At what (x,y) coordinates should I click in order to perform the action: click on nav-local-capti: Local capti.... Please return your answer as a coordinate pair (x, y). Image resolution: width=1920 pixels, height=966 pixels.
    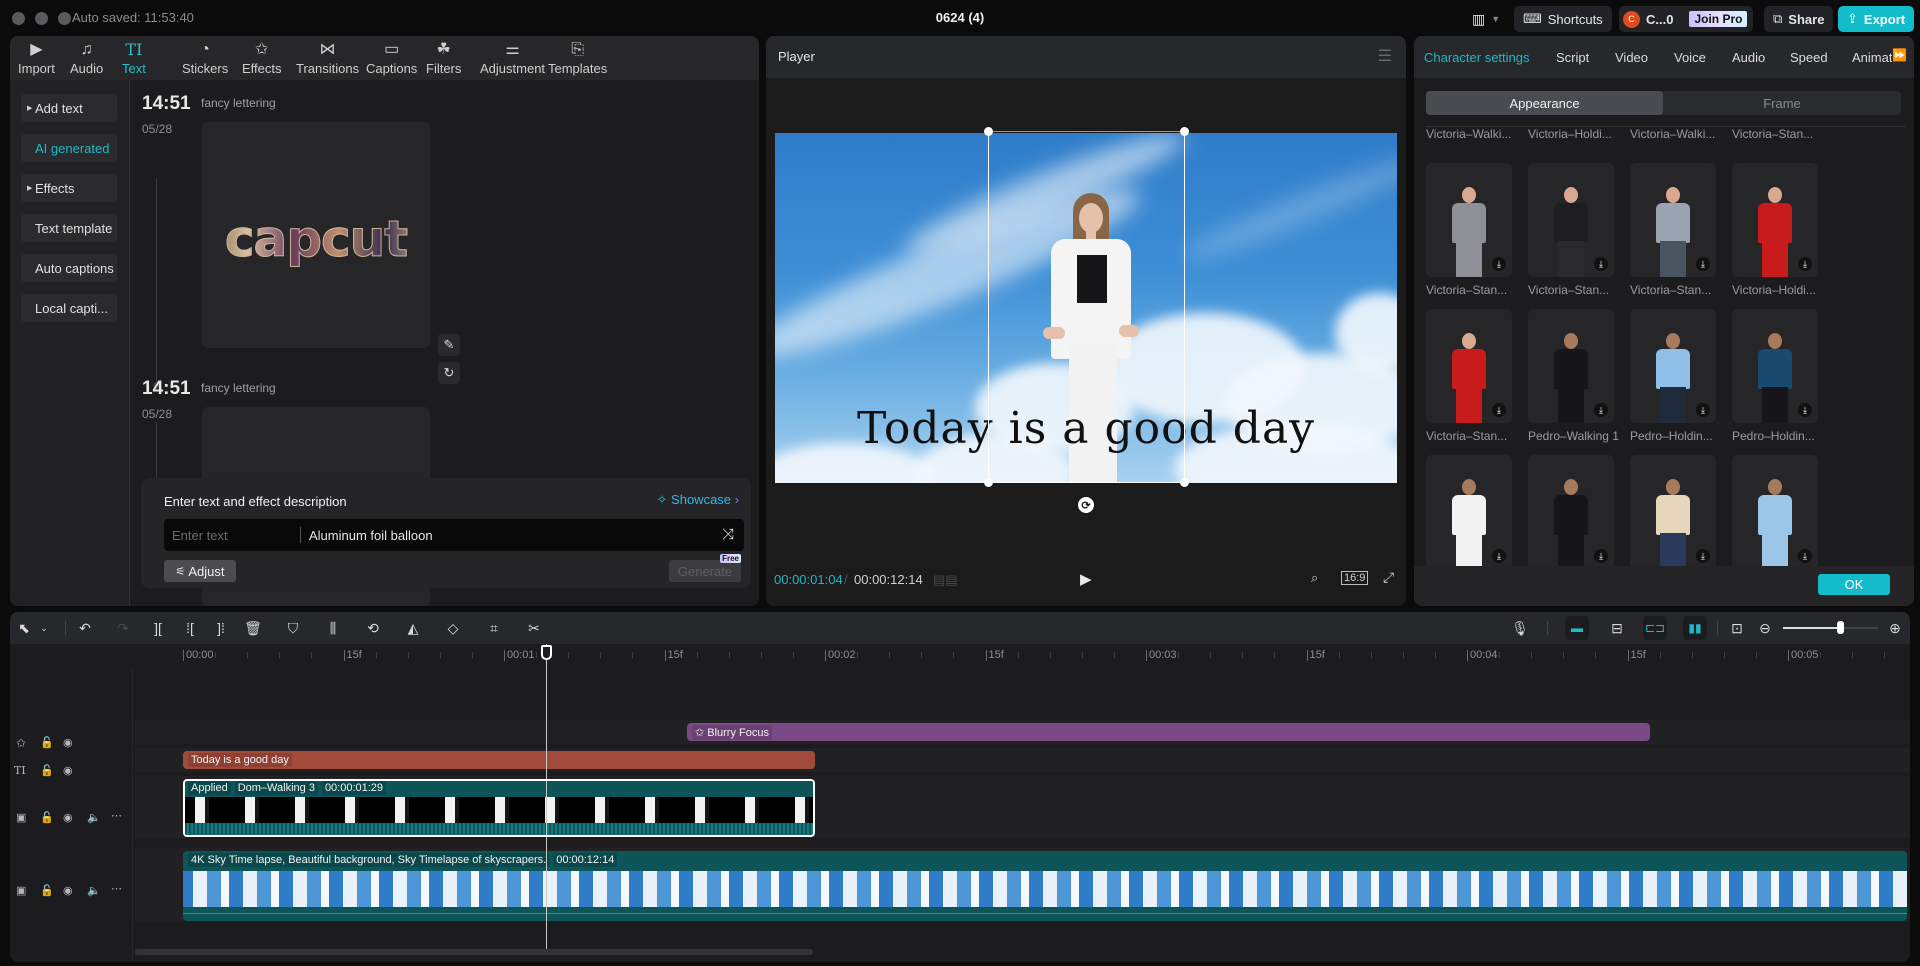
    Looking at the image, I should click on (69, 308).